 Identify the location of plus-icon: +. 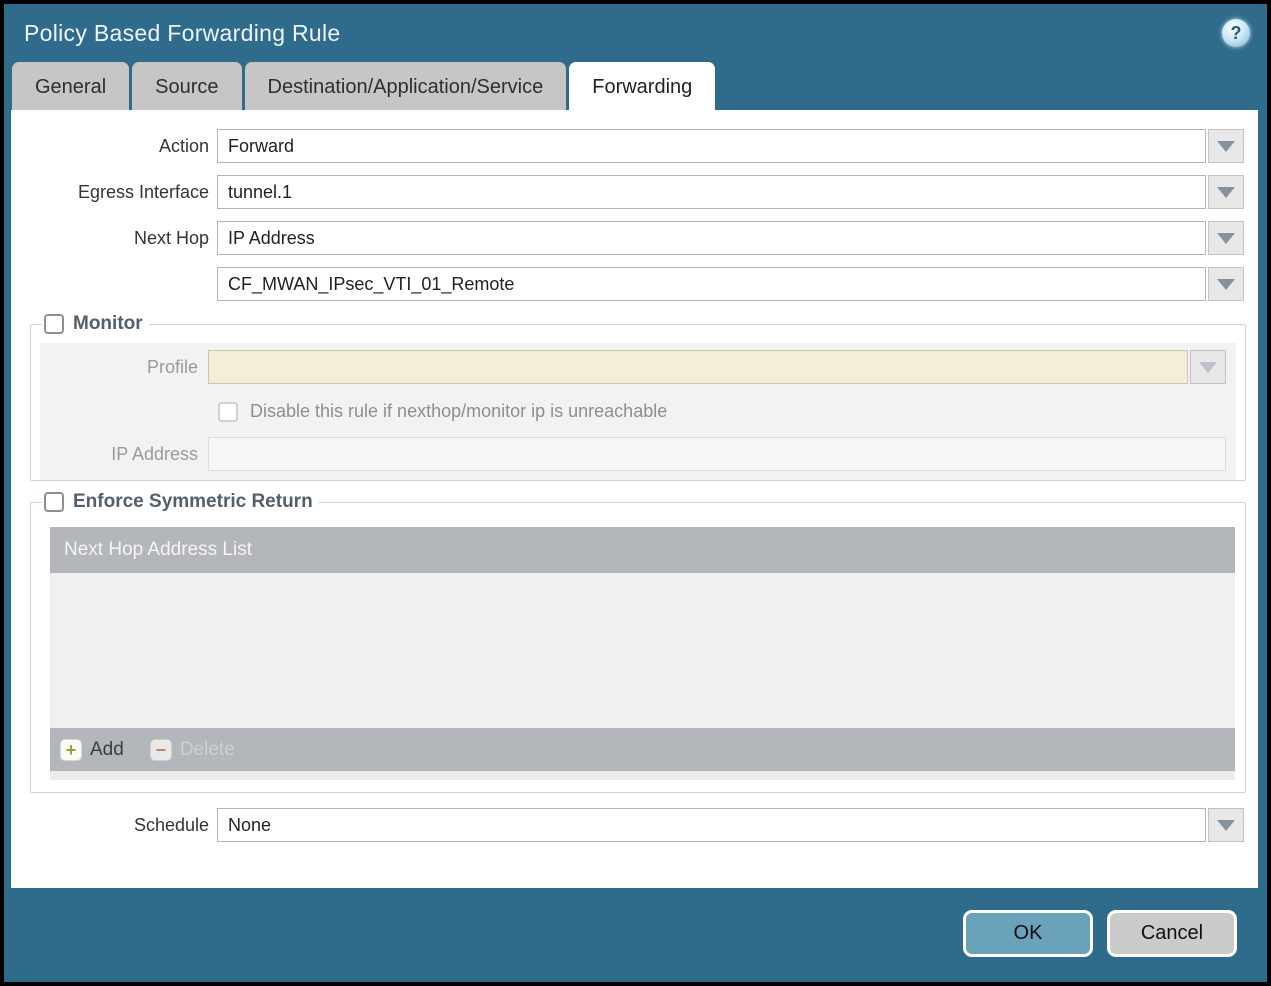
(71, 749).